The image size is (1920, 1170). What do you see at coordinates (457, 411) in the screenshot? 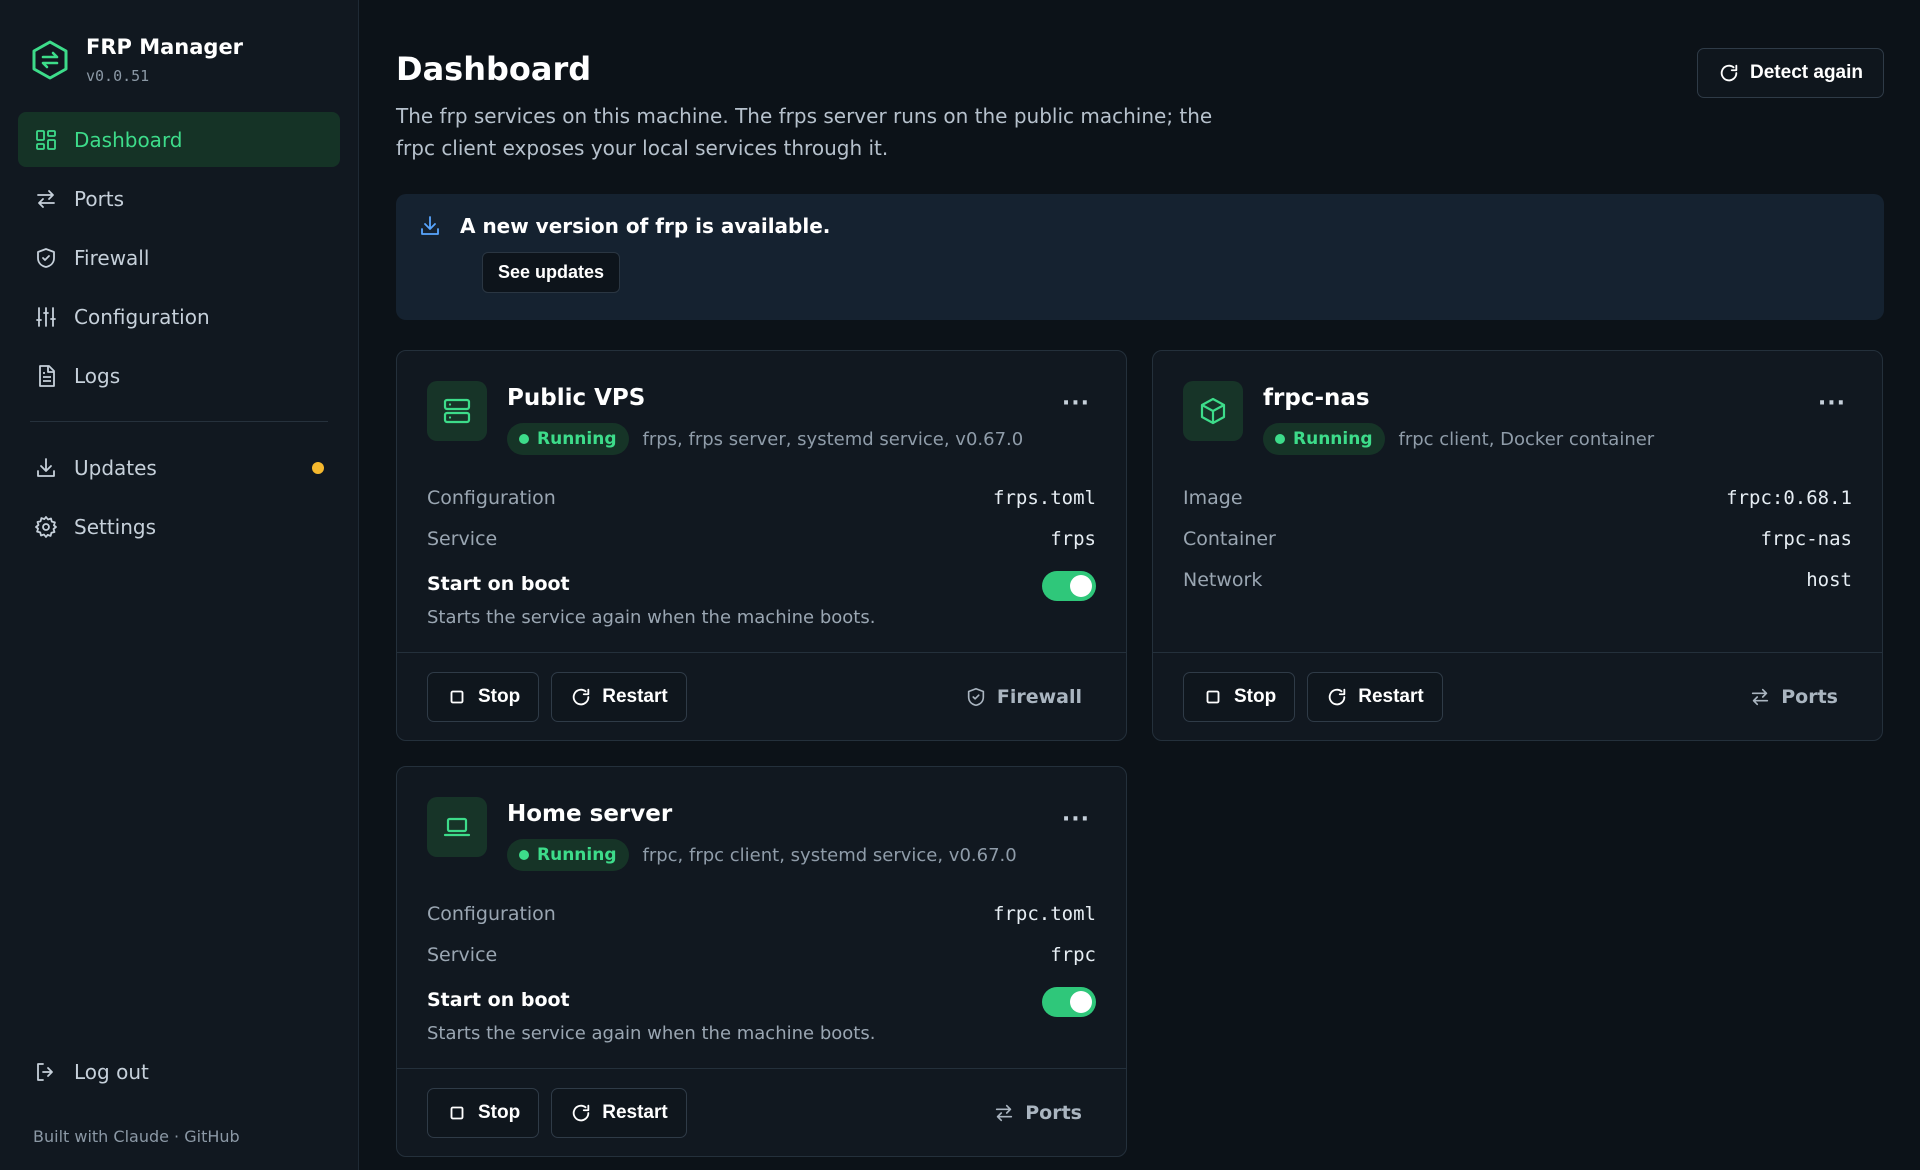
I see `server-icon` at bounding box center [457, 411].